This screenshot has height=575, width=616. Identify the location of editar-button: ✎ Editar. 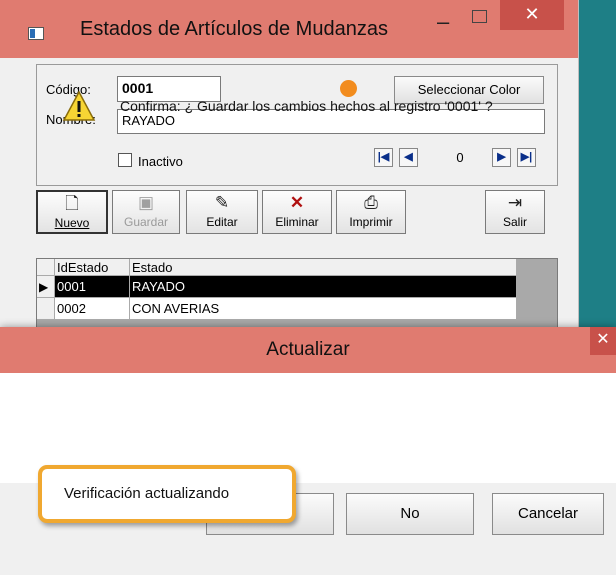
(222, 212).